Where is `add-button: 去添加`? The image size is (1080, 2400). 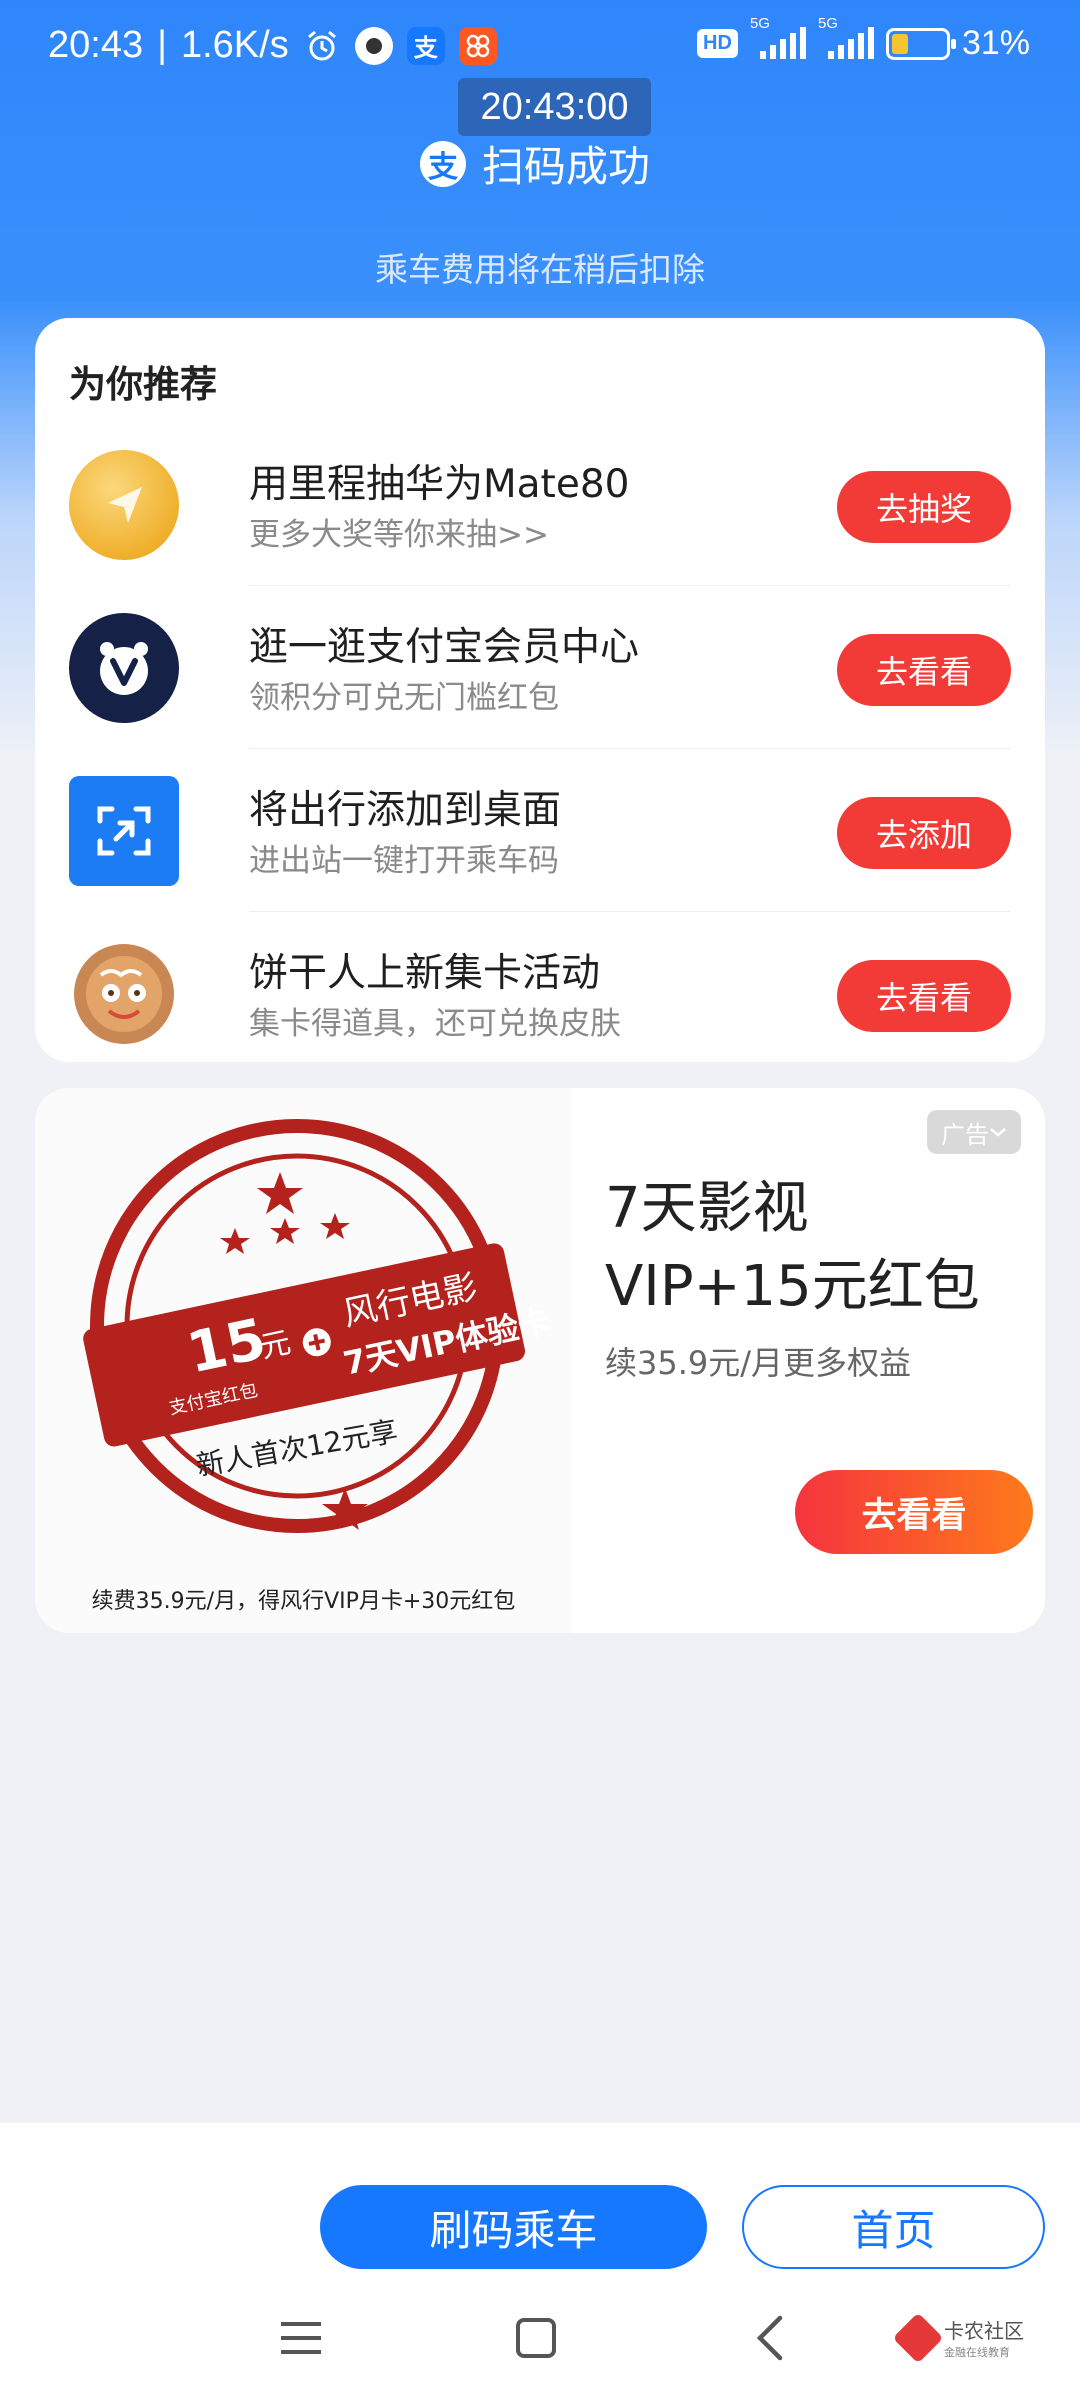 add-button: 去添加 is located at coordinates (924, 833).